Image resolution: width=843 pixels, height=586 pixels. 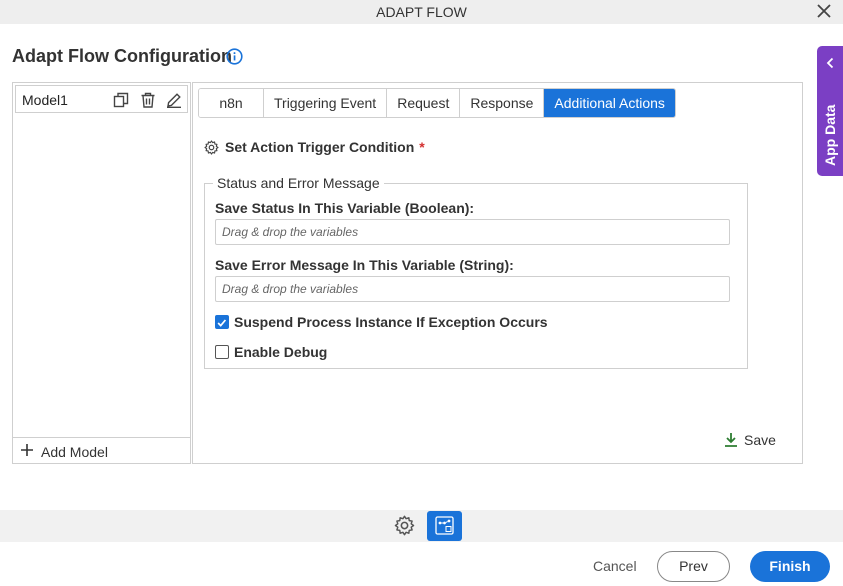 I want to click on status-variable-label: Save Status In This Variable (Boolean):, so click(x=345, y=208).